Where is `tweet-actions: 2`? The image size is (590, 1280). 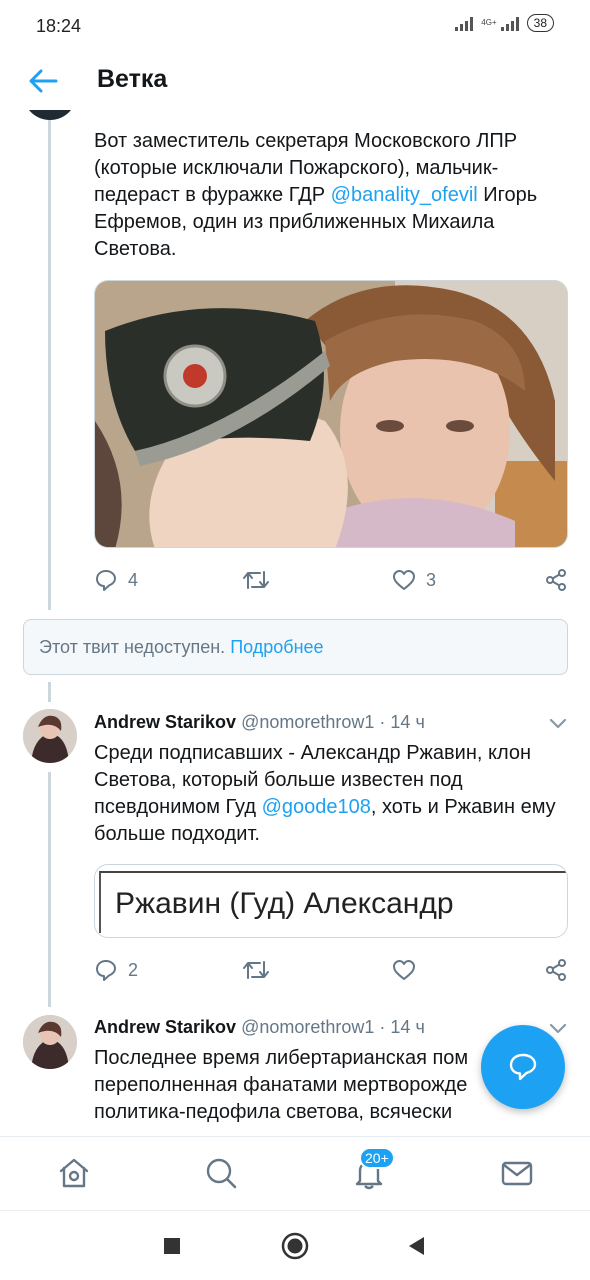
tweet-actions: 2 is located at coordinates (331, 973).